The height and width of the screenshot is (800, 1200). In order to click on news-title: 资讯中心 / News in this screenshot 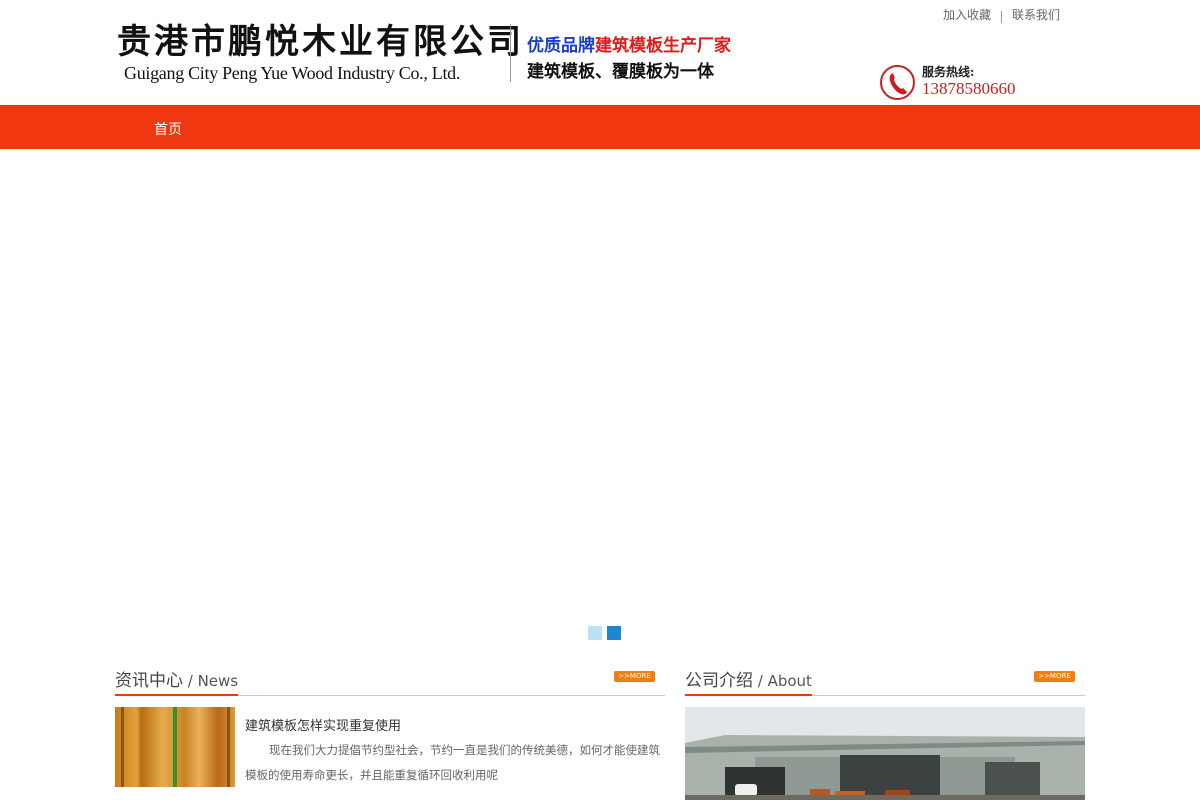, I will do `click(177, 680)`.